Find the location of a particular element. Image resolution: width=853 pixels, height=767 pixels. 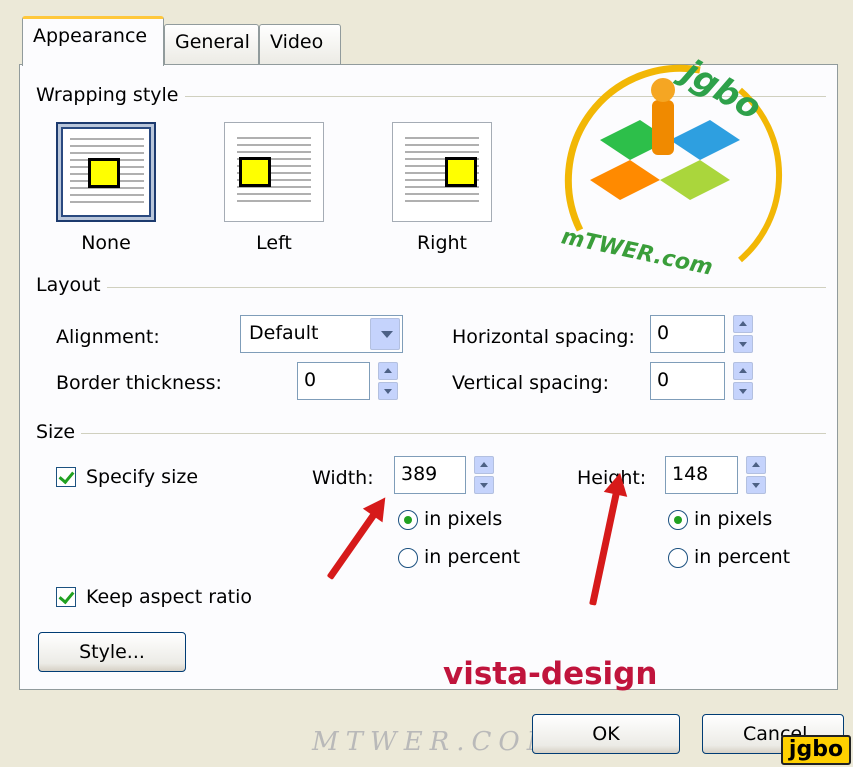

width-pixels-label: in pixels is located at coordinates (463, 519).